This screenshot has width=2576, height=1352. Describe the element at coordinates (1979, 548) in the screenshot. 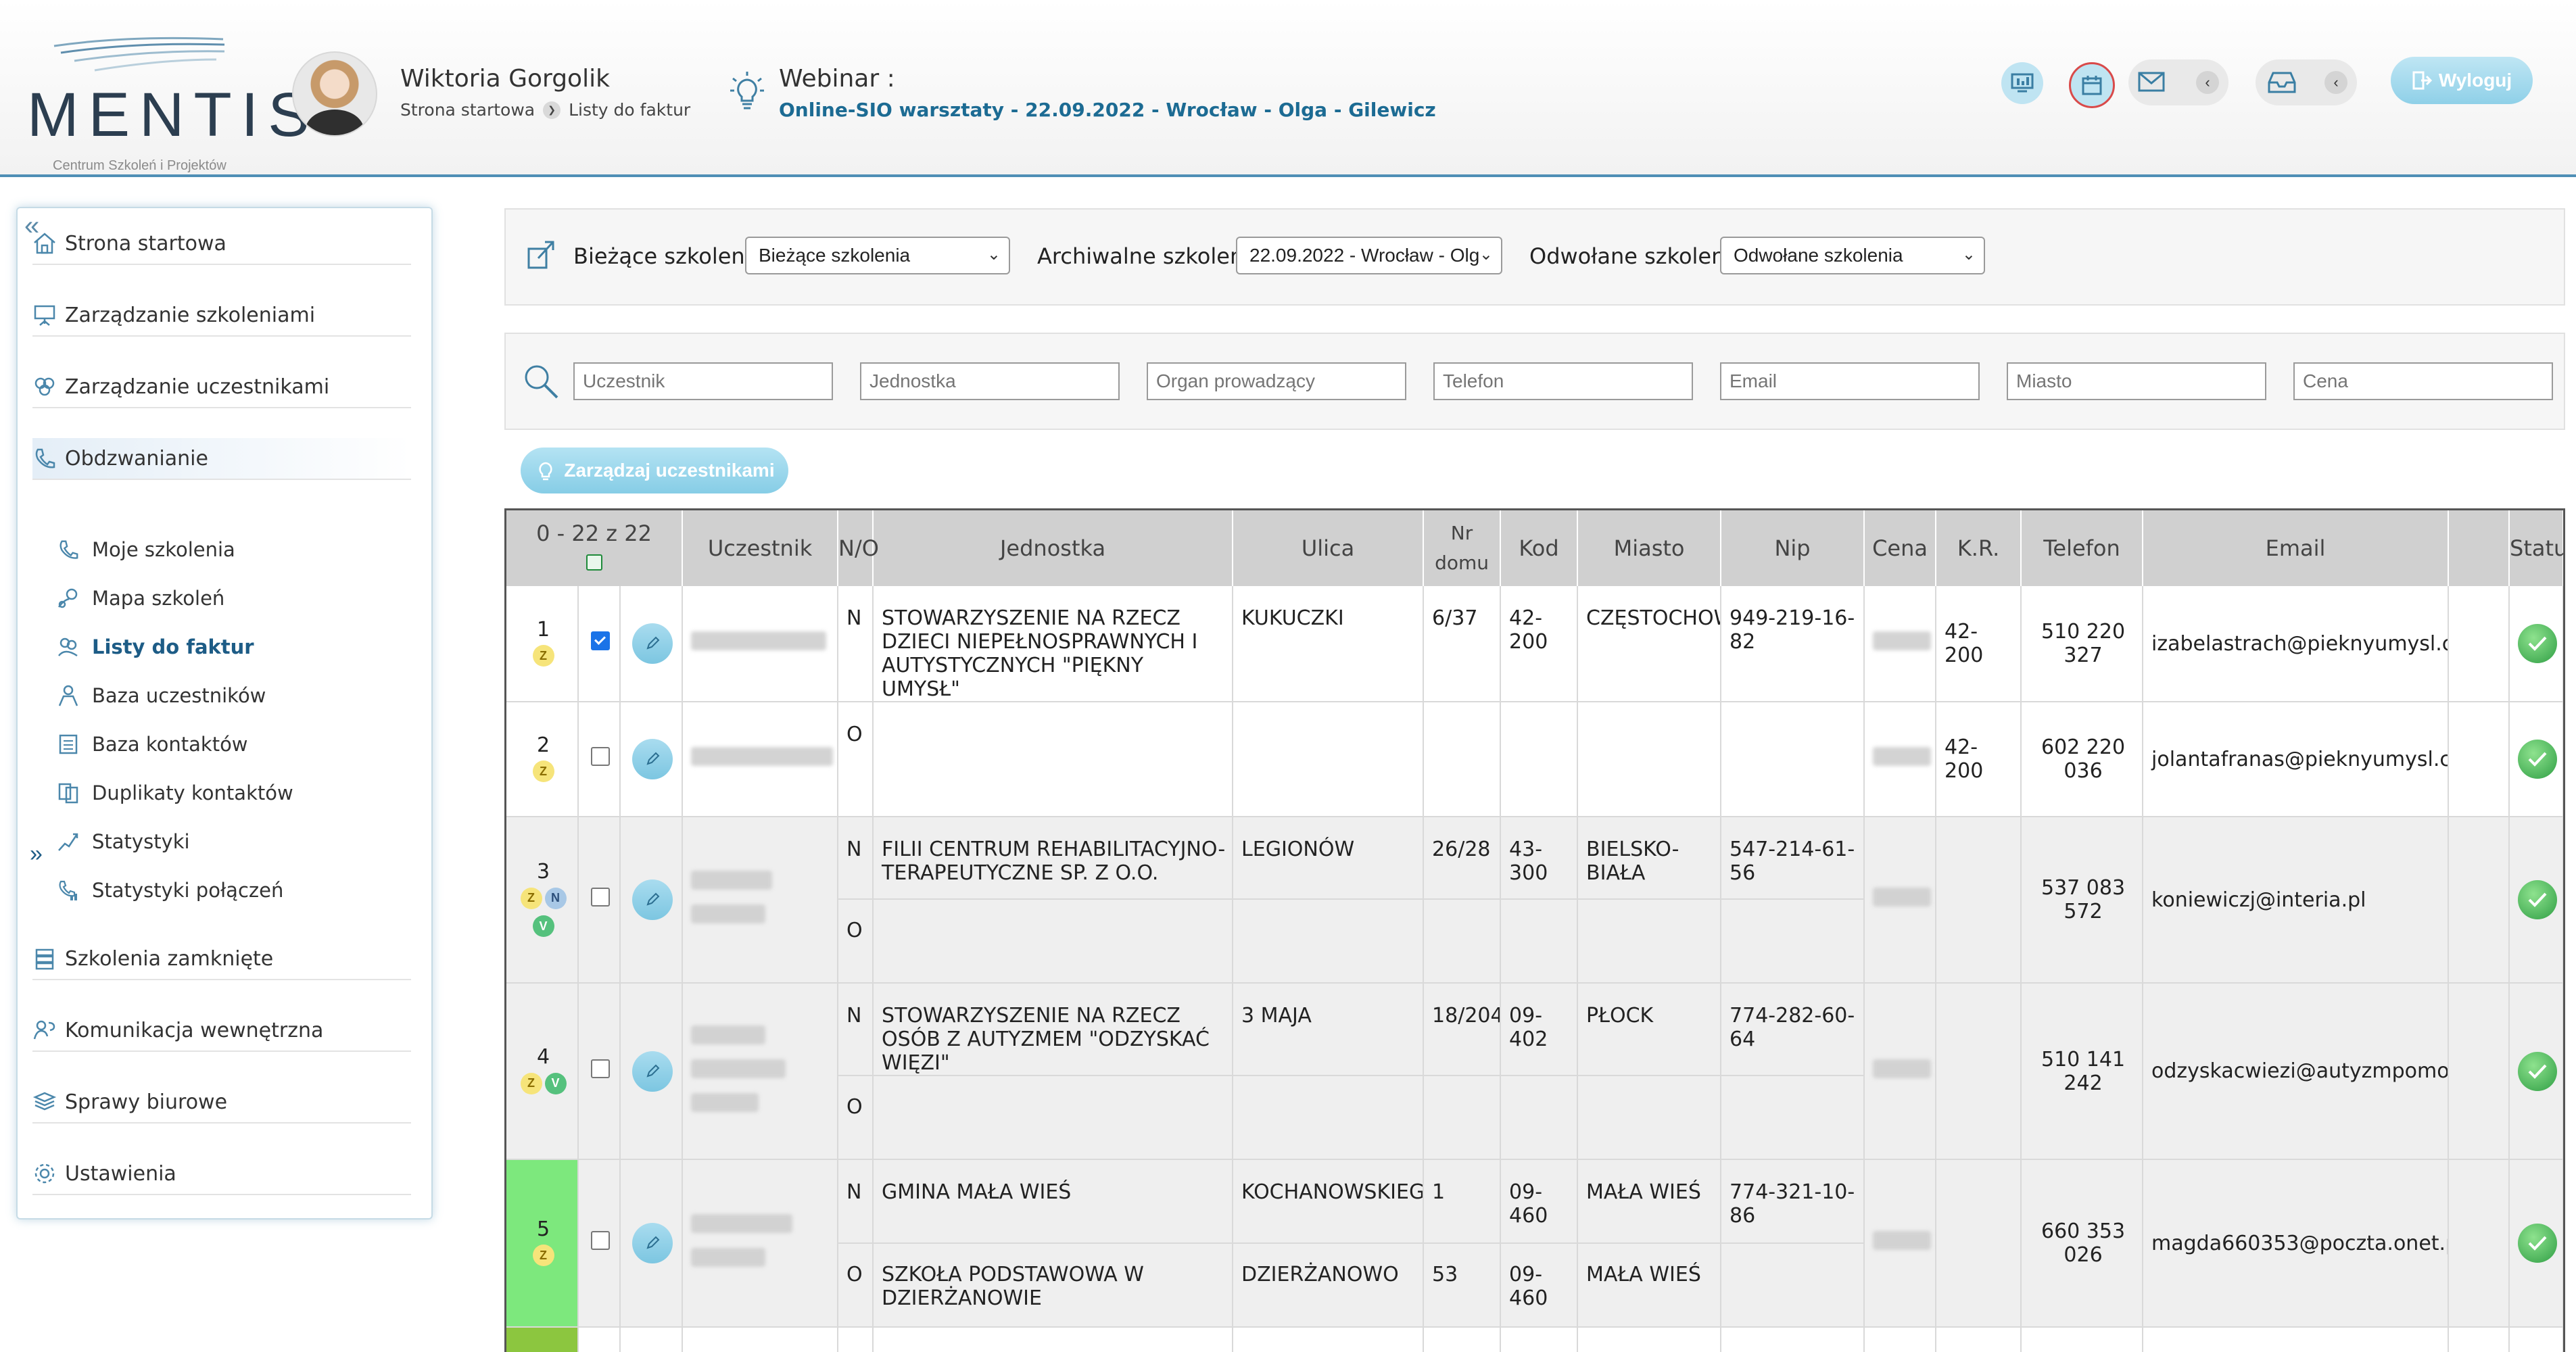

I see `kr-header: K.R.` at that location.